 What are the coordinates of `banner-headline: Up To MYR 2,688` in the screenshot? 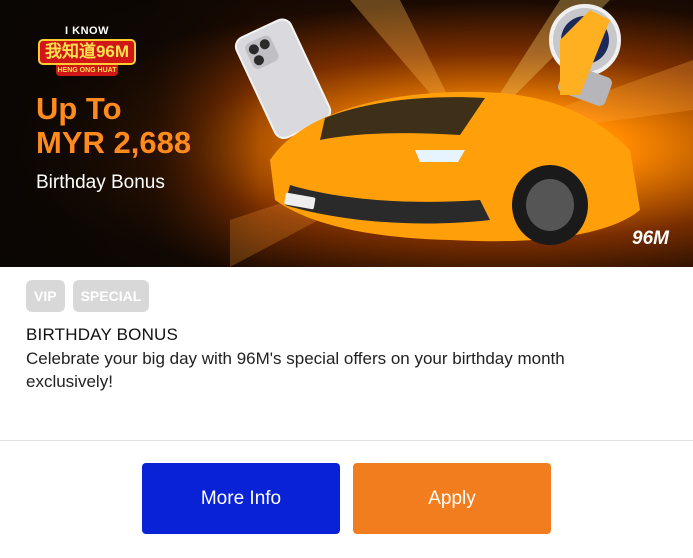 It's located at (146, 126).